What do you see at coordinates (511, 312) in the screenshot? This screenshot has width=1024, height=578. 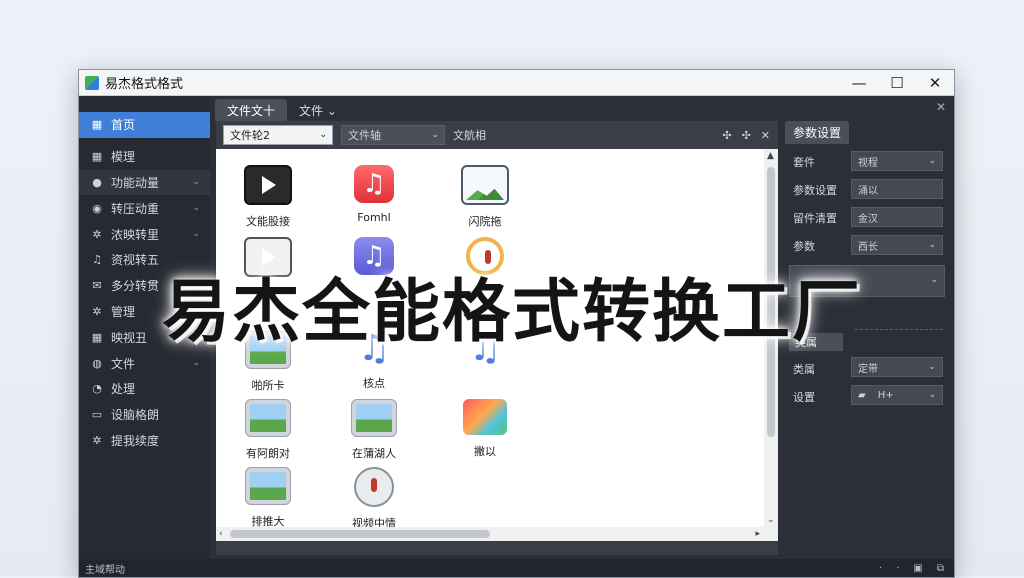 I see `overlay-title: 易杰全能格式转换工厂` at bounding box center [511, 312].